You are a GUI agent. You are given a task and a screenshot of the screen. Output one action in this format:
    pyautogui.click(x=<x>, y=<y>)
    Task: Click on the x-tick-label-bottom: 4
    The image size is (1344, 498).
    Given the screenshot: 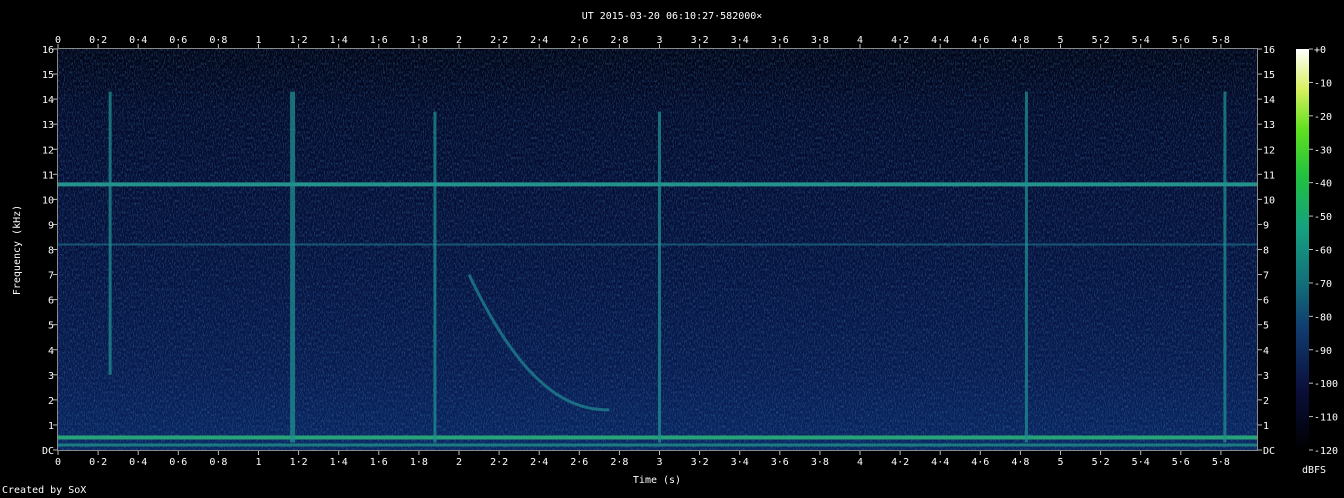 What is the action you would take?
    pyautogui.click(x=860, y=462)
    